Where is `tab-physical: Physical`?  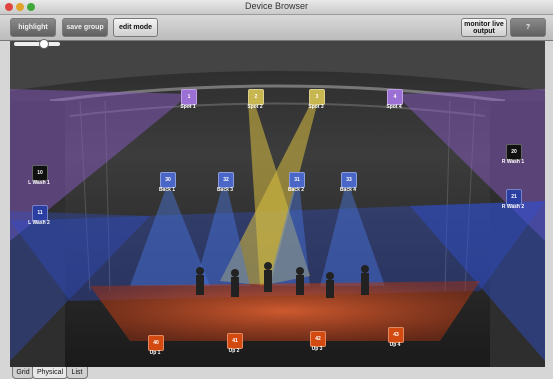
tab-physical: Physical is located at coordinates (50, 373).